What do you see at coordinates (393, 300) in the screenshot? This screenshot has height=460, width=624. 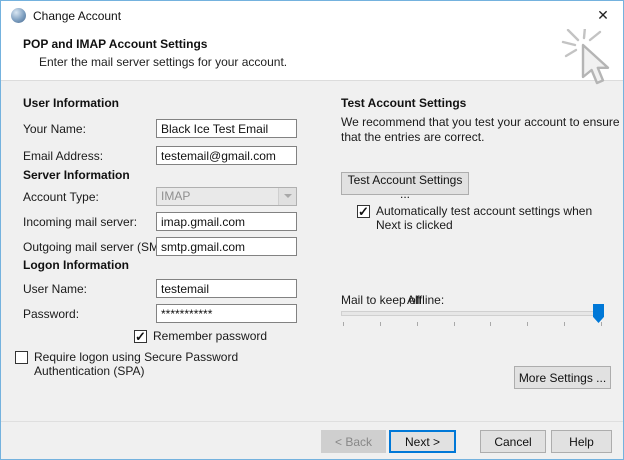 I see `mail-offline-label: Mail to keep offline:` at bounding box center [393, 300].